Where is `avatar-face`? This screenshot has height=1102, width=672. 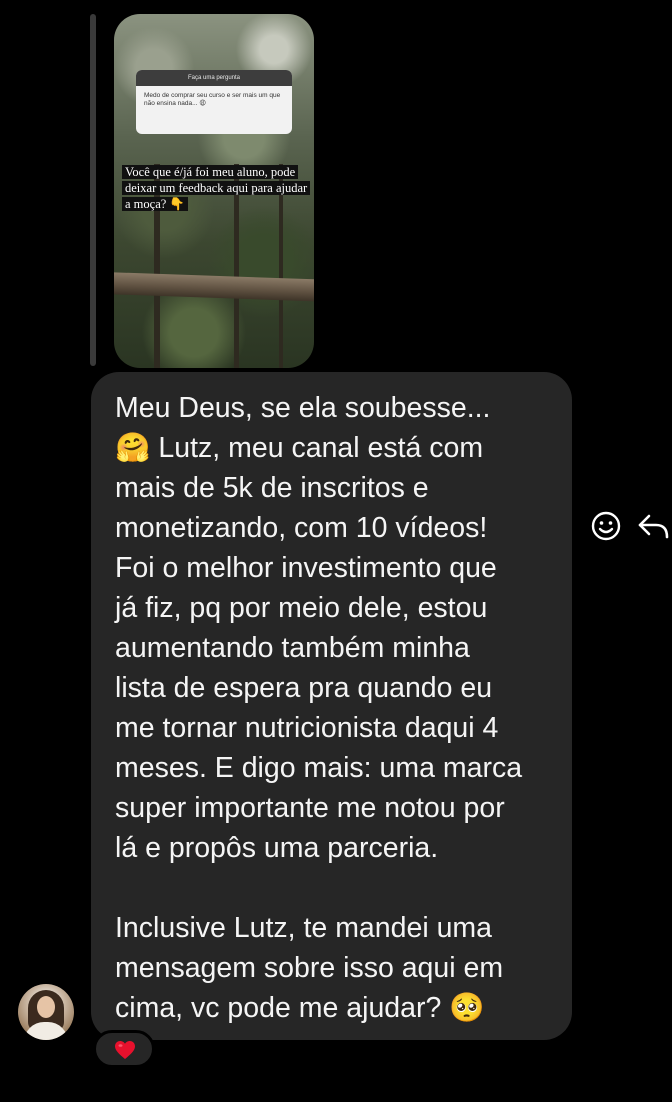 avatar-face is located at coordinates (46, 1007).